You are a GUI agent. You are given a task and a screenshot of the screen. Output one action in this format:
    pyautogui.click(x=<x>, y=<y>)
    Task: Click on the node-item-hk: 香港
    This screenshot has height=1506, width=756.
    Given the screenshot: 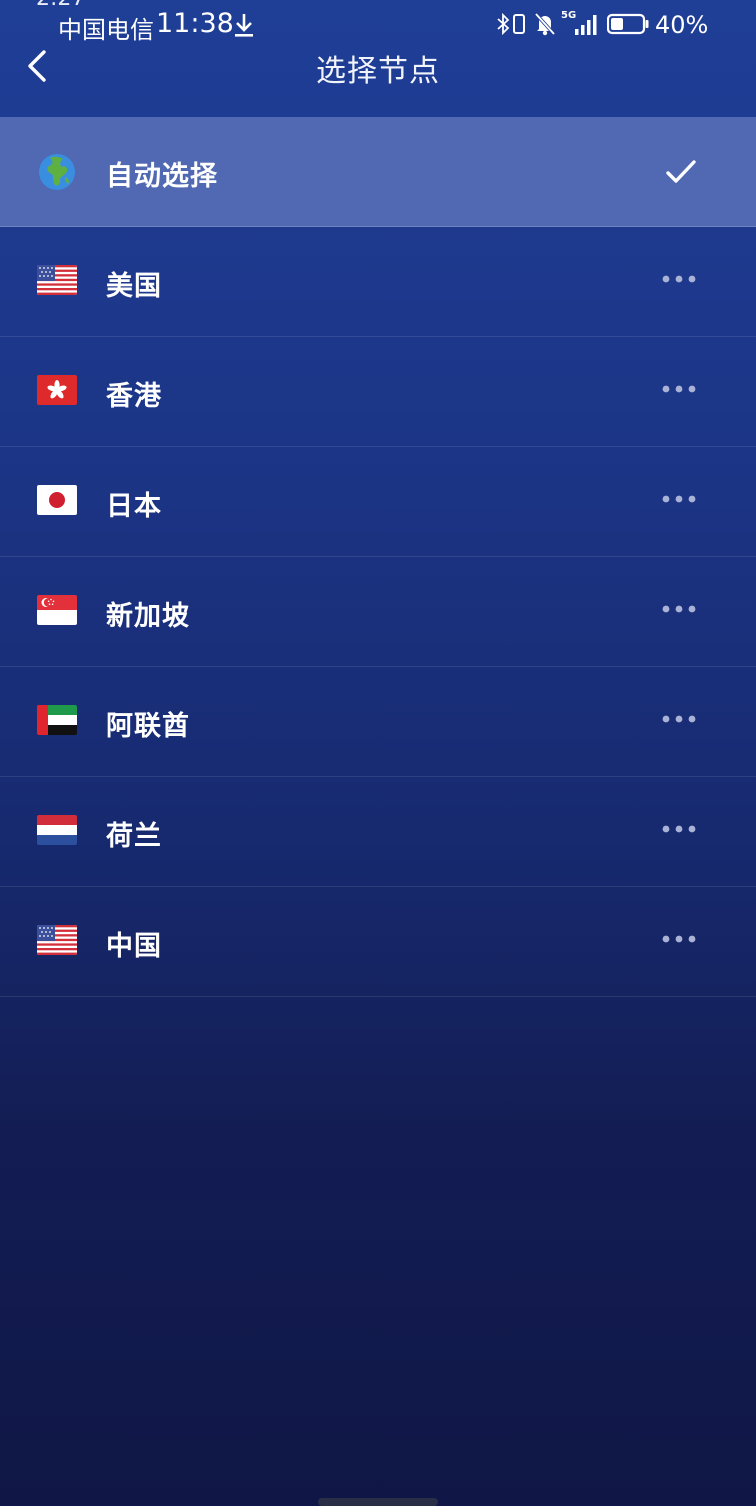 What is the action you would take?
    pyautogui.click(x=378, y=392)
    